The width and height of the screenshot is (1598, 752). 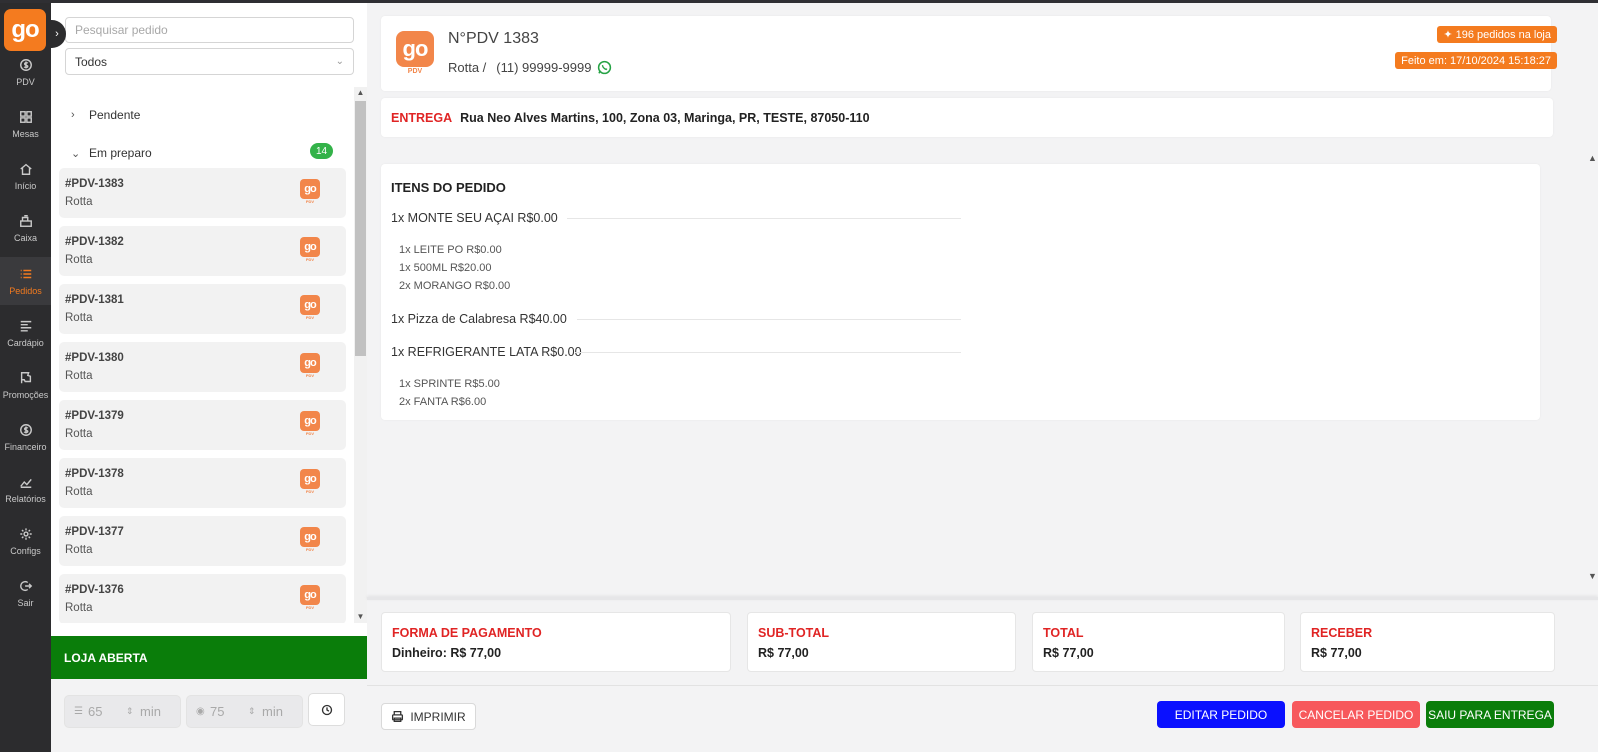 What do you see at coordinates (415, 71) in the screenshot?
I see `order-source-logo-caption: PDV` at bounding box center [415, 71].